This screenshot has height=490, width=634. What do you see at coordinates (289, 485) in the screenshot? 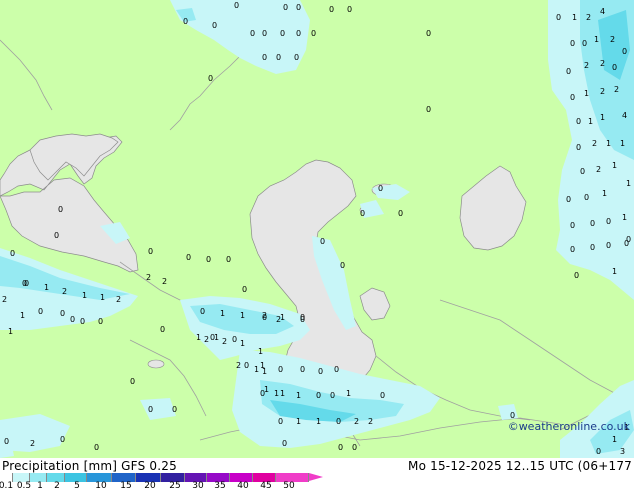
I see `legend-tick-label: 50` at bounding box center [289, 485].